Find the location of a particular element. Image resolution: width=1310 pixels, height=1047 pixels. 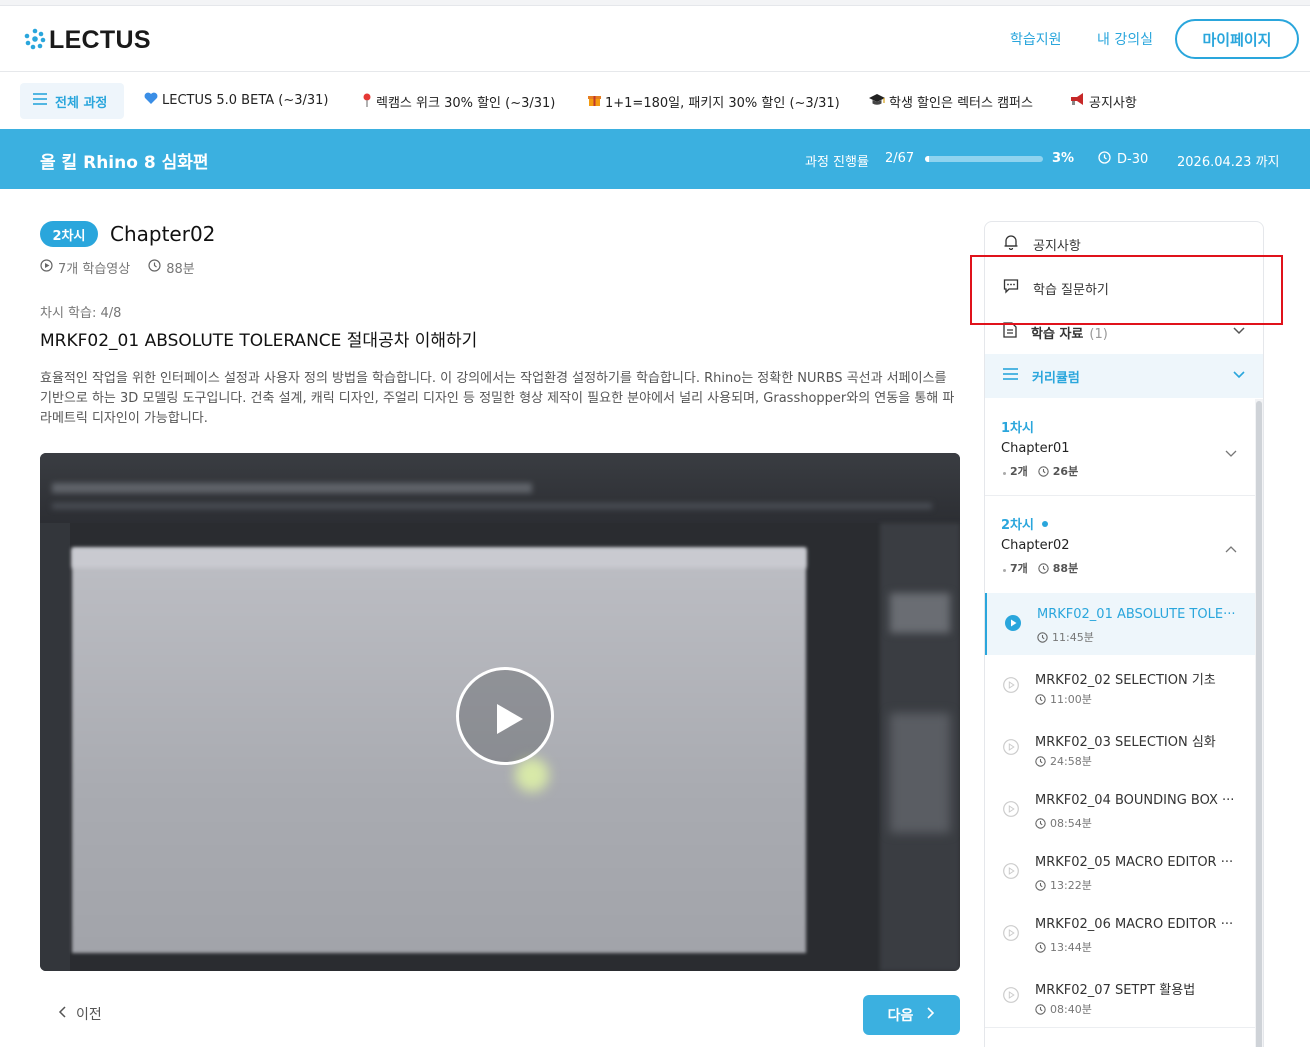

chapter-meta: 7개 학습영상 88분 is located at coordinates (117, 267).